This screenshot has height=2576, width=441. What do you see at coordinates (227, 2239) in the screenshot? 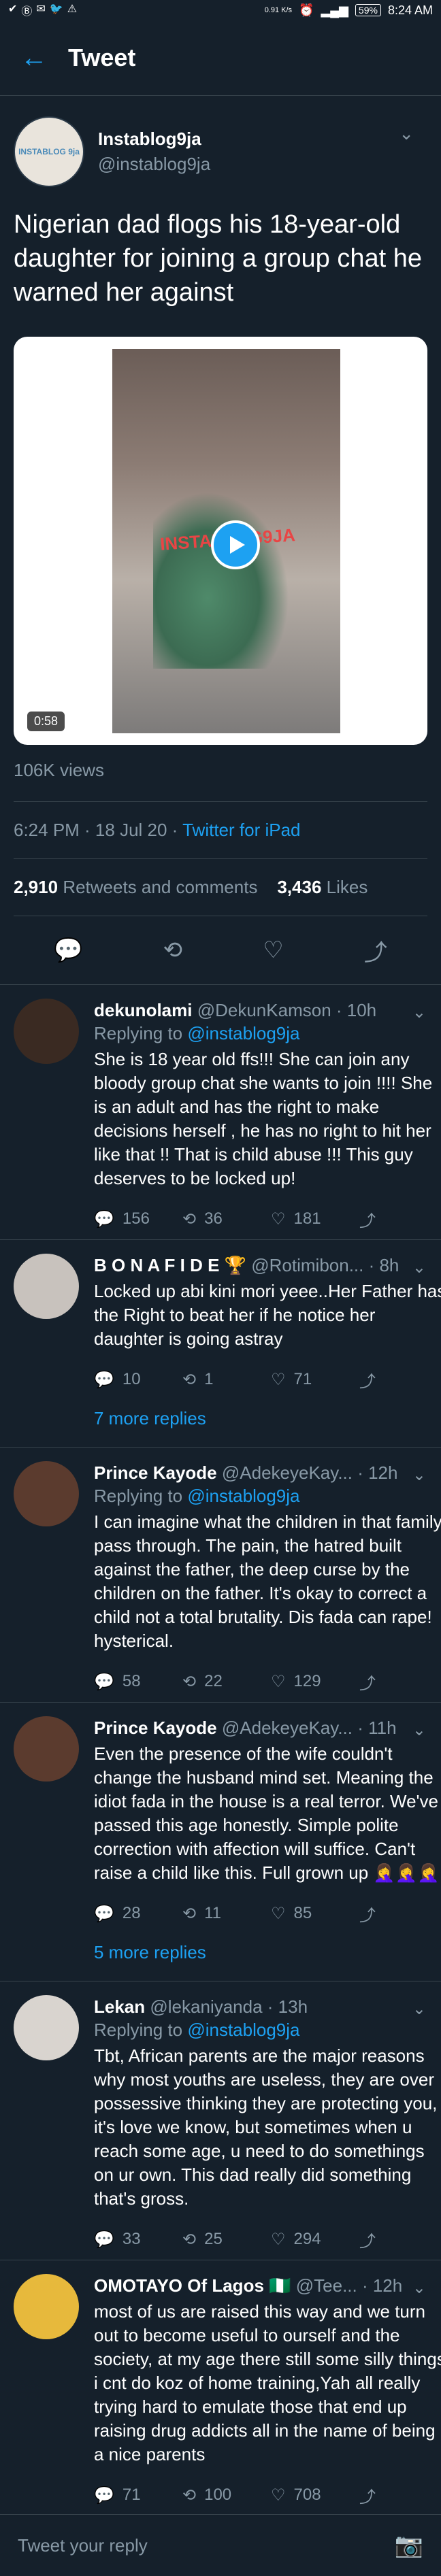
I see `reply-retweet-button: ⟲ 25` at bounding box center [227, 2239].